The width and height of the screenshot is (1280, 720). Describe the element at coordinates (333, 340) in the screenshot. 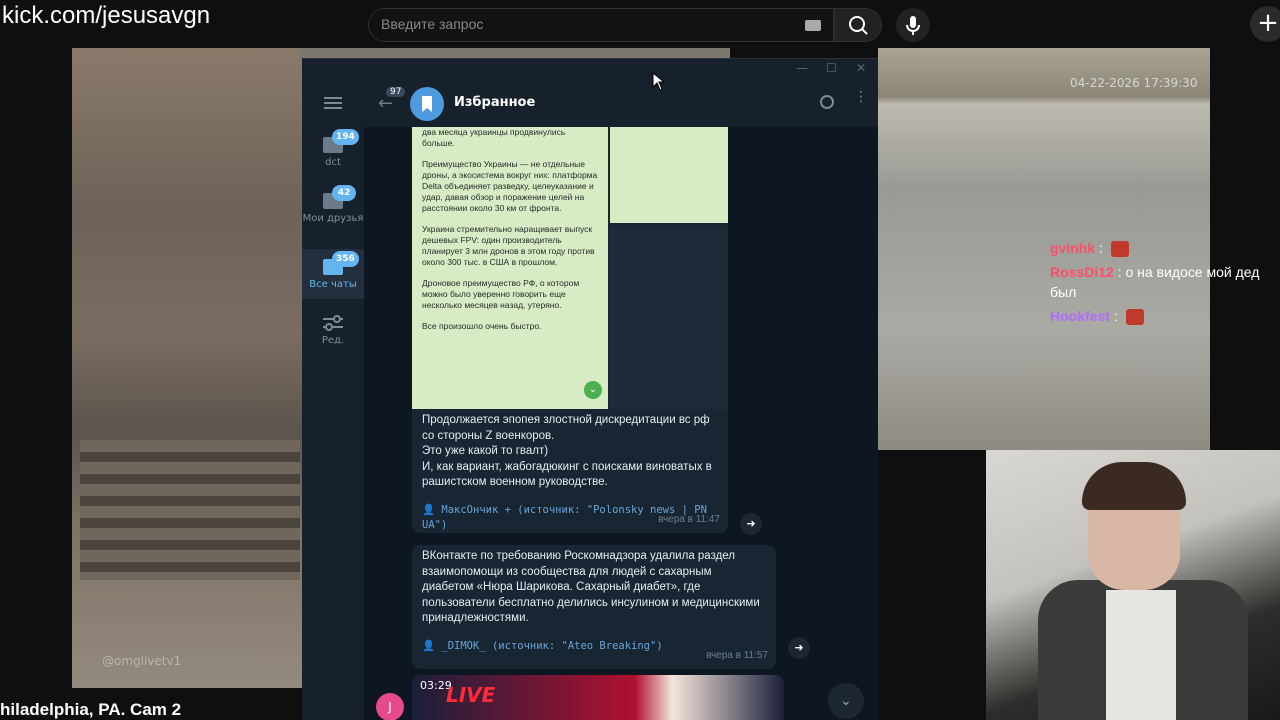

I see `folder-label: Ред.` at that location.